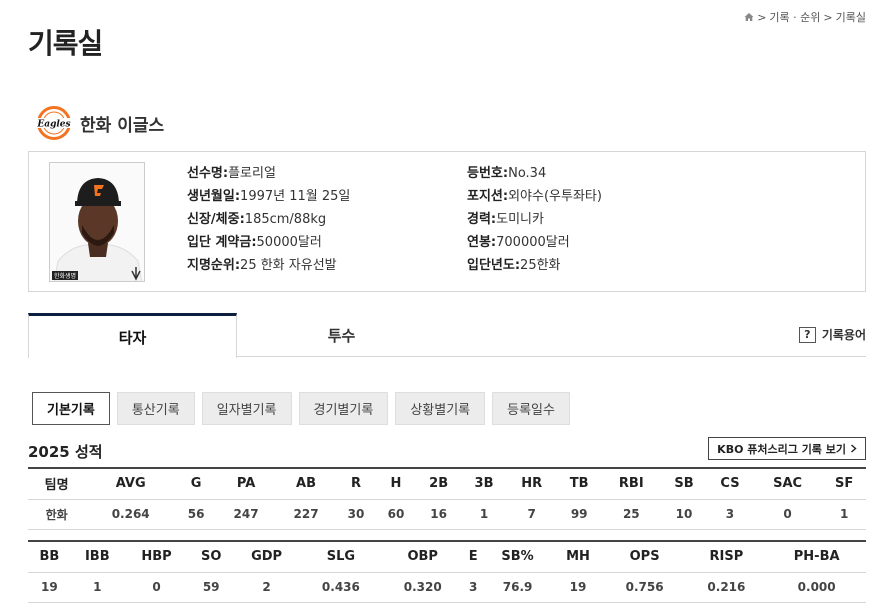  I want to click on glossary-label: 기록용어, so click(843, 335).